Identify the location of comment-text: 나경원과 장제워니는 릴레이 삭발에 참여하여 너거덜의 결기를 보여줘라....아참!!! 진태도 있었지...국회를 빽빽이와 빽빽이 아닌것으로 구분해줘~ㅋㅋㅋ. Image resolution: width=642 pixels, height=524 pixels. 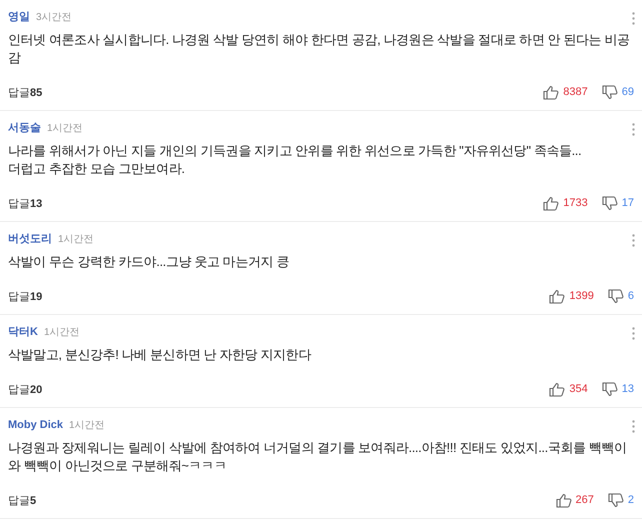
(318, 457).